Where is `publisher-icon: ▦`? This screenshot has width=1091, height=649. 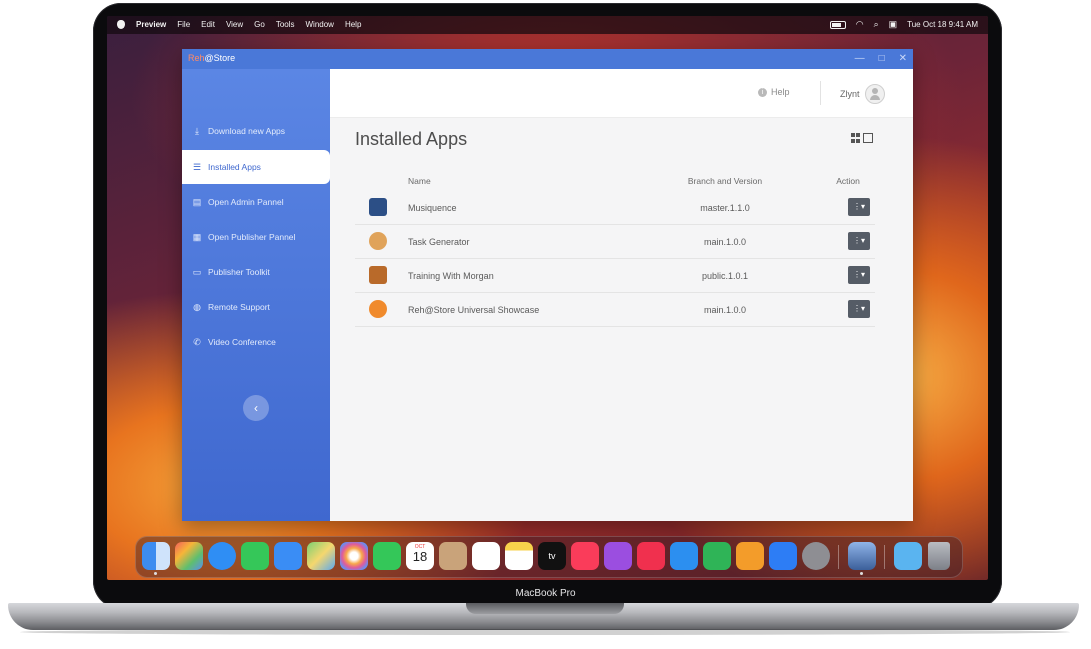 publisher-icon: ▦ is located at coordinates (197, 236).